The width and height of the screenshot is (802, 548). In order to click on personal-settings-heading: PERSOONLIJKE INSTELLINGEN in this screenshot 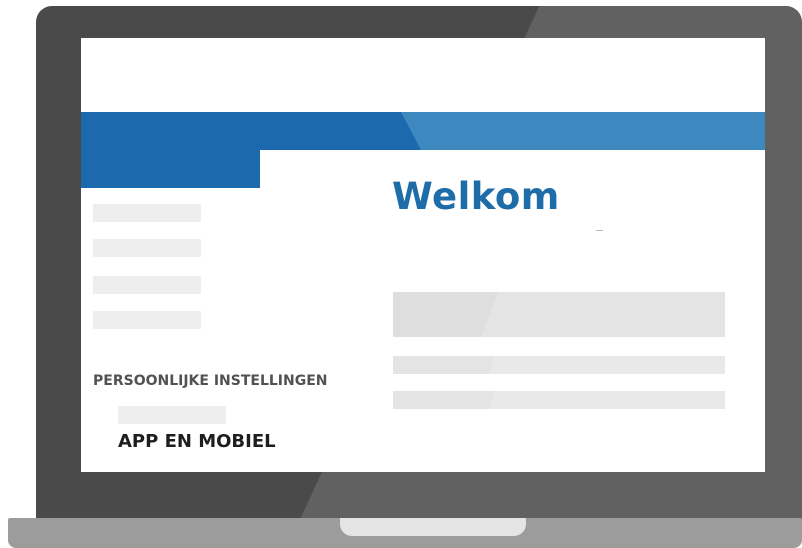, I will do `click(210, 381)`.